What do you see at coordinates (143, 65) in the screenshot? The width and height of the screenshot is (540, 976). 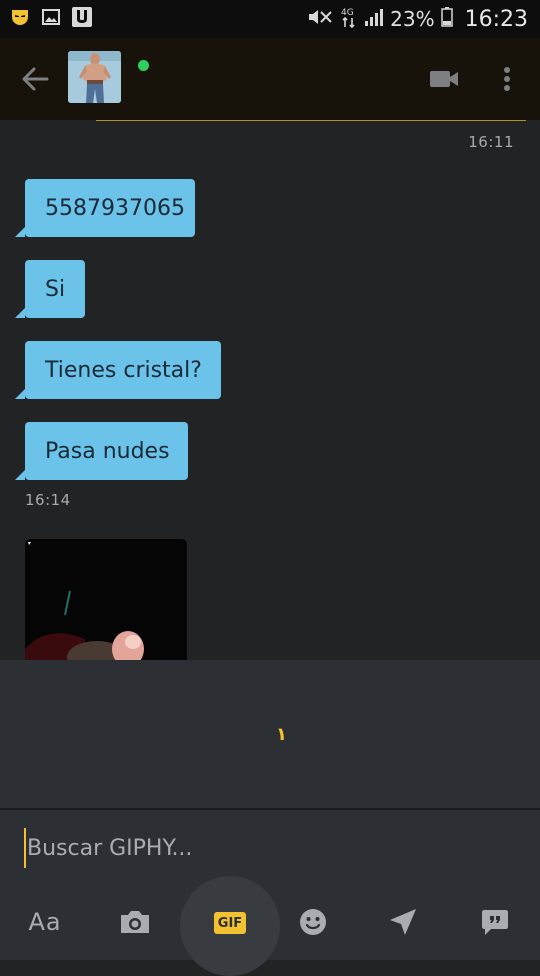 I see `online-status-dot` at bounding box center [143, 65].